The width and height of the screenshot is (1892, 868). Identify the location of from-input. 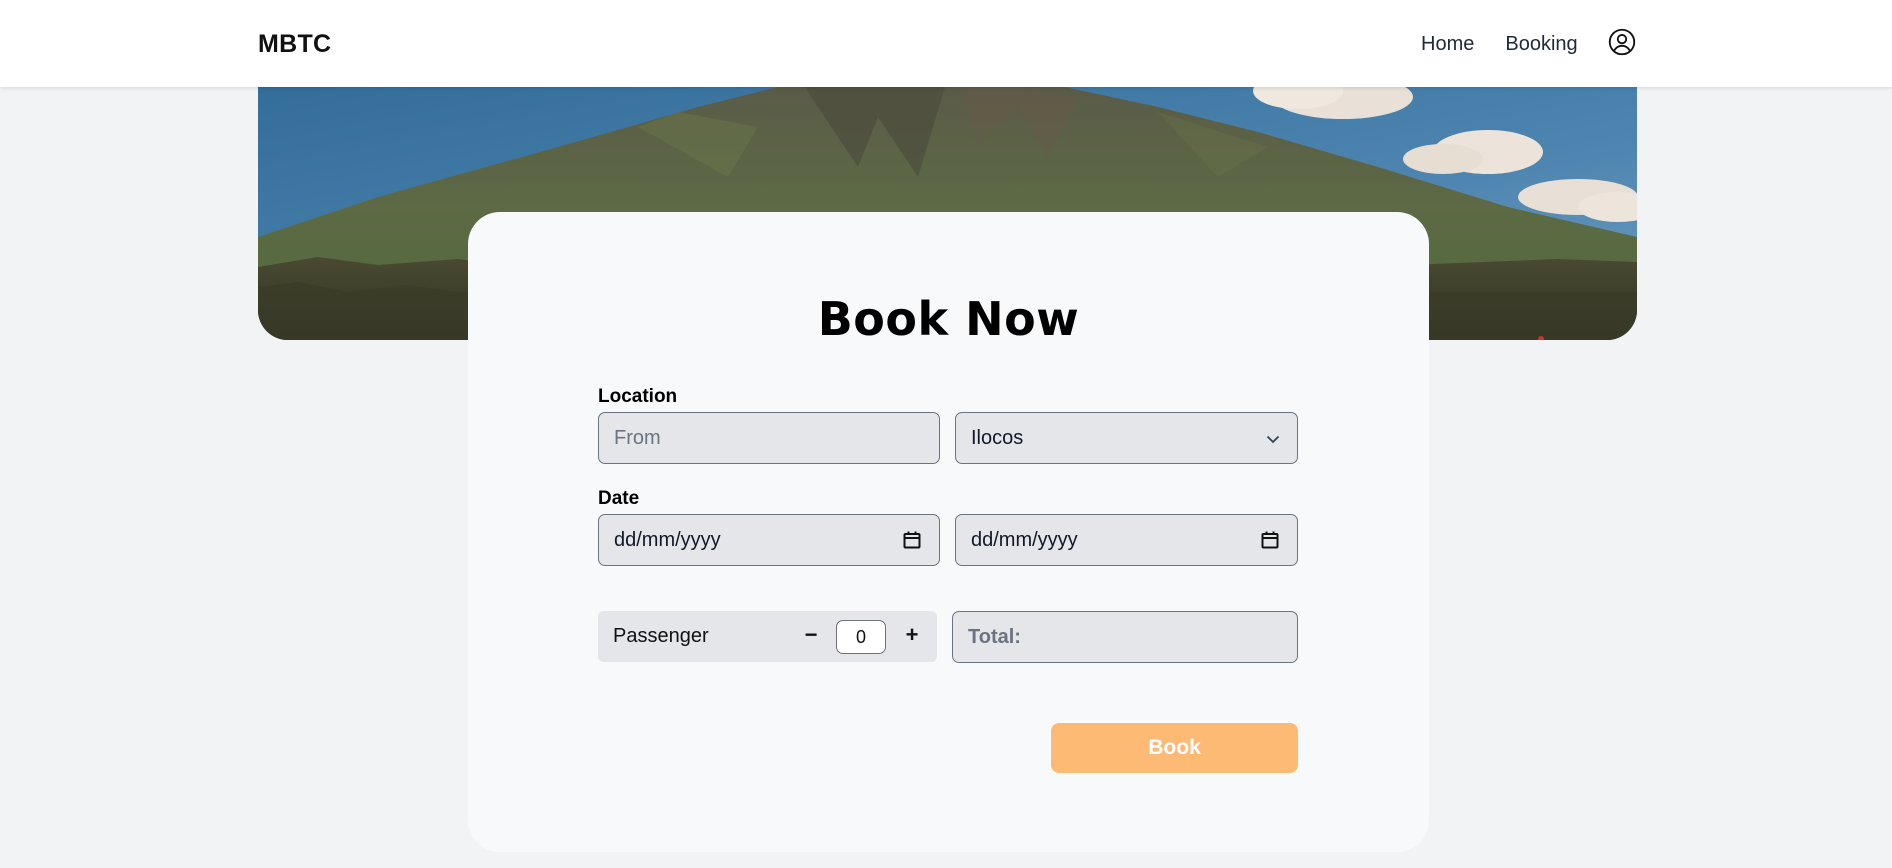
(769, 438).